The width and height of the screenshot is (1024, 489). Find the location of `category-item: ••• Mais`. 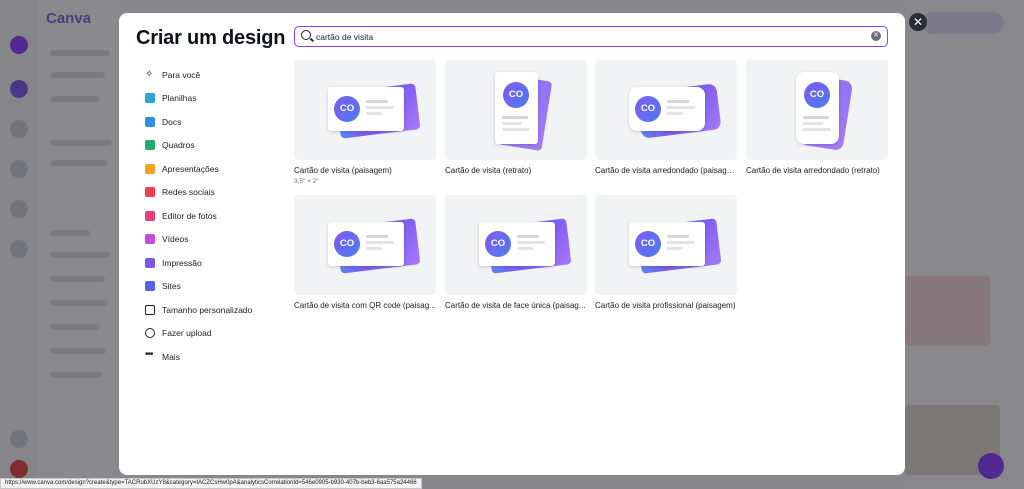

category-item: ••• Mais is located at coordinates (215, 357).